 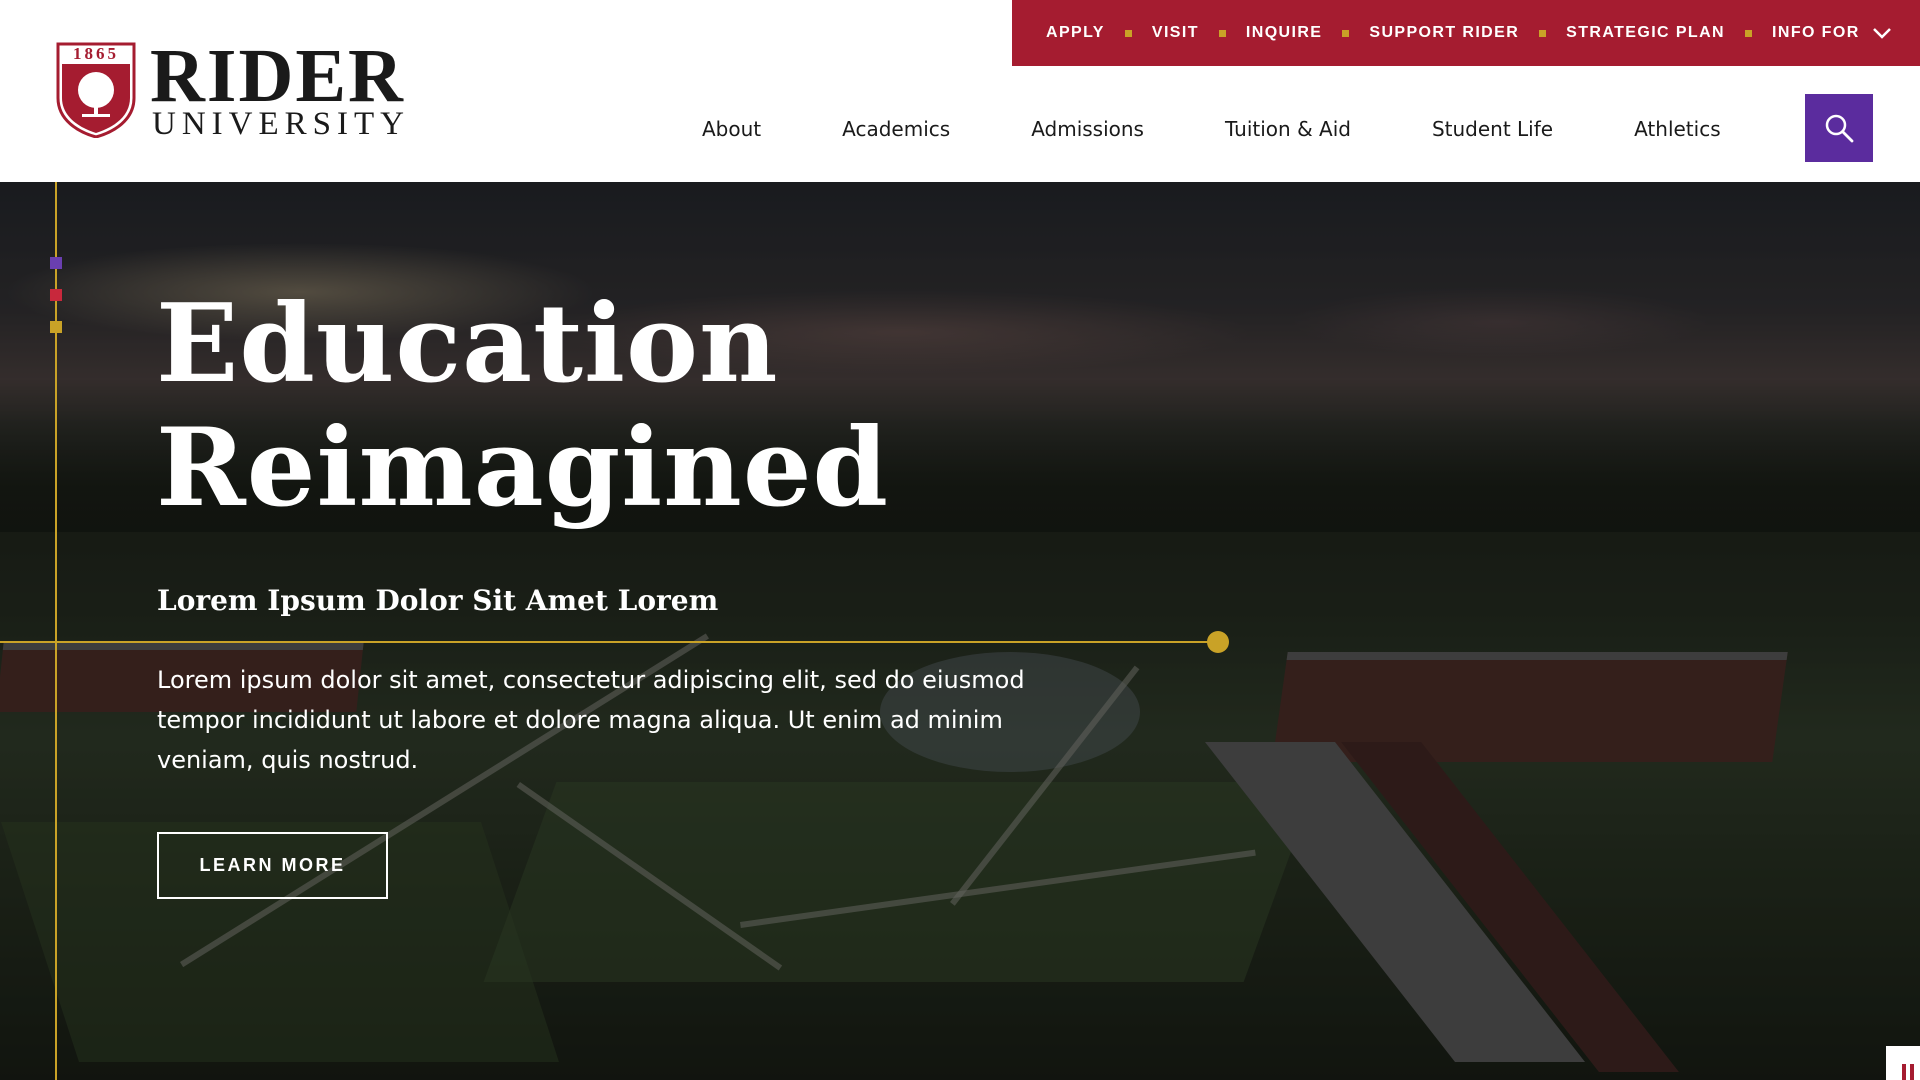 What do you see at coordinates (1075, 33) in the screenshot?
I see `utility-link-apply: APPLY` at bounding box center [1075, 33].